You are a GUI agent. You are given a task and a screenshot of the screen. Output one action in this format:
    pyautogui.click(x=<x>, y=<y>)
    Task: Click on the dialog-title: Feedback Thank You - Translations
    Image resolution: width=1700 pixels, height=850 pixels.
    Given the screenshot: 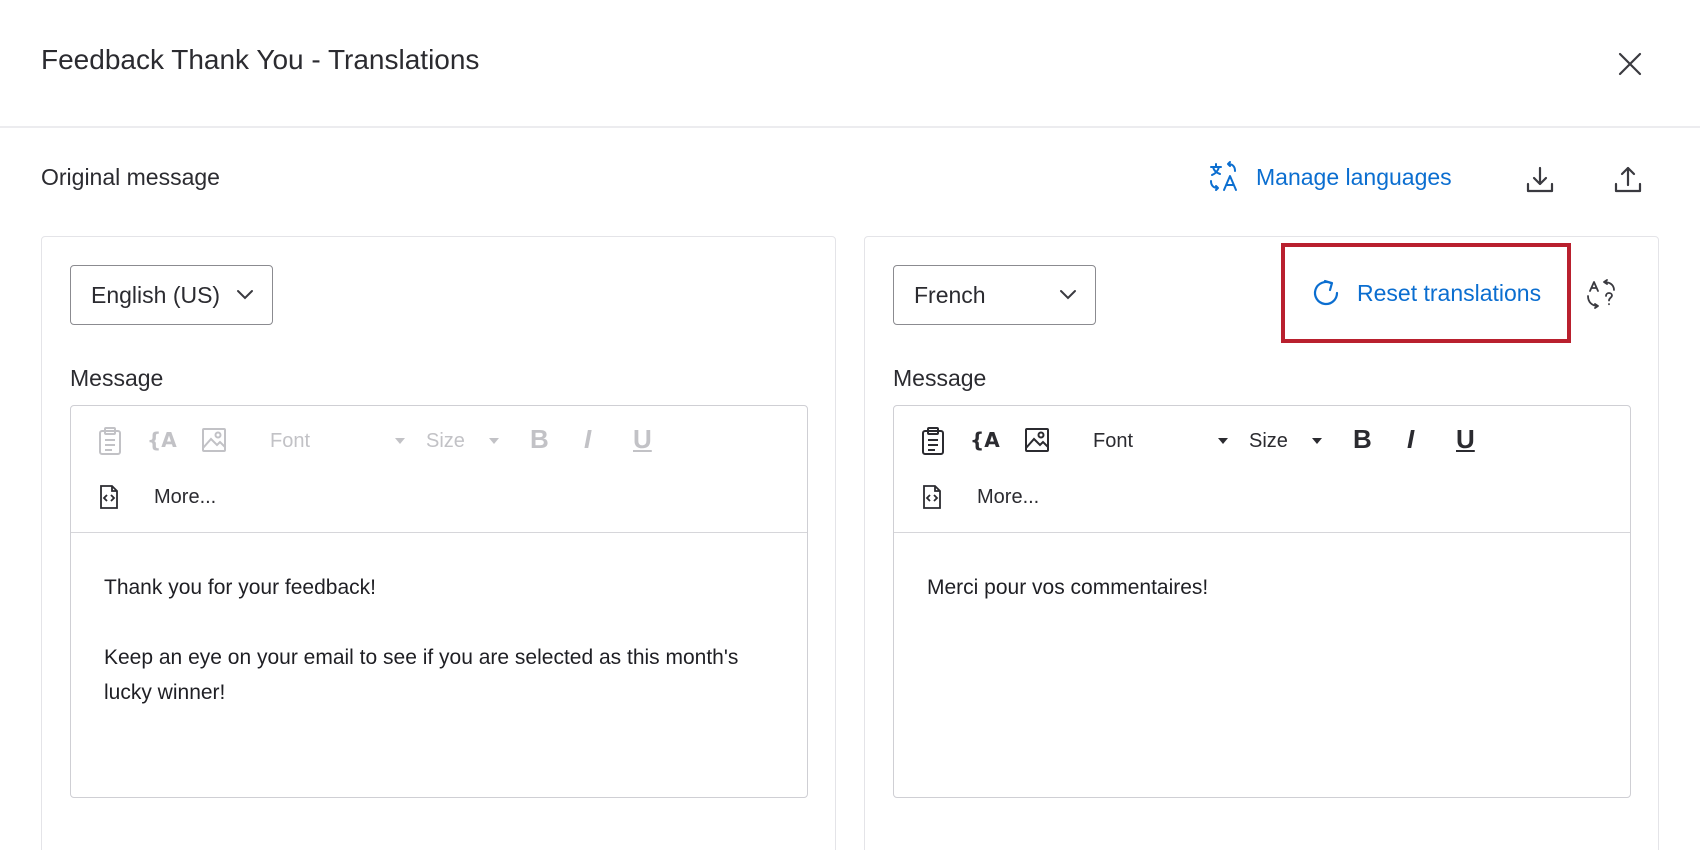 What is the action you would take?
    pyautogui.click(x=260, y=59)
    